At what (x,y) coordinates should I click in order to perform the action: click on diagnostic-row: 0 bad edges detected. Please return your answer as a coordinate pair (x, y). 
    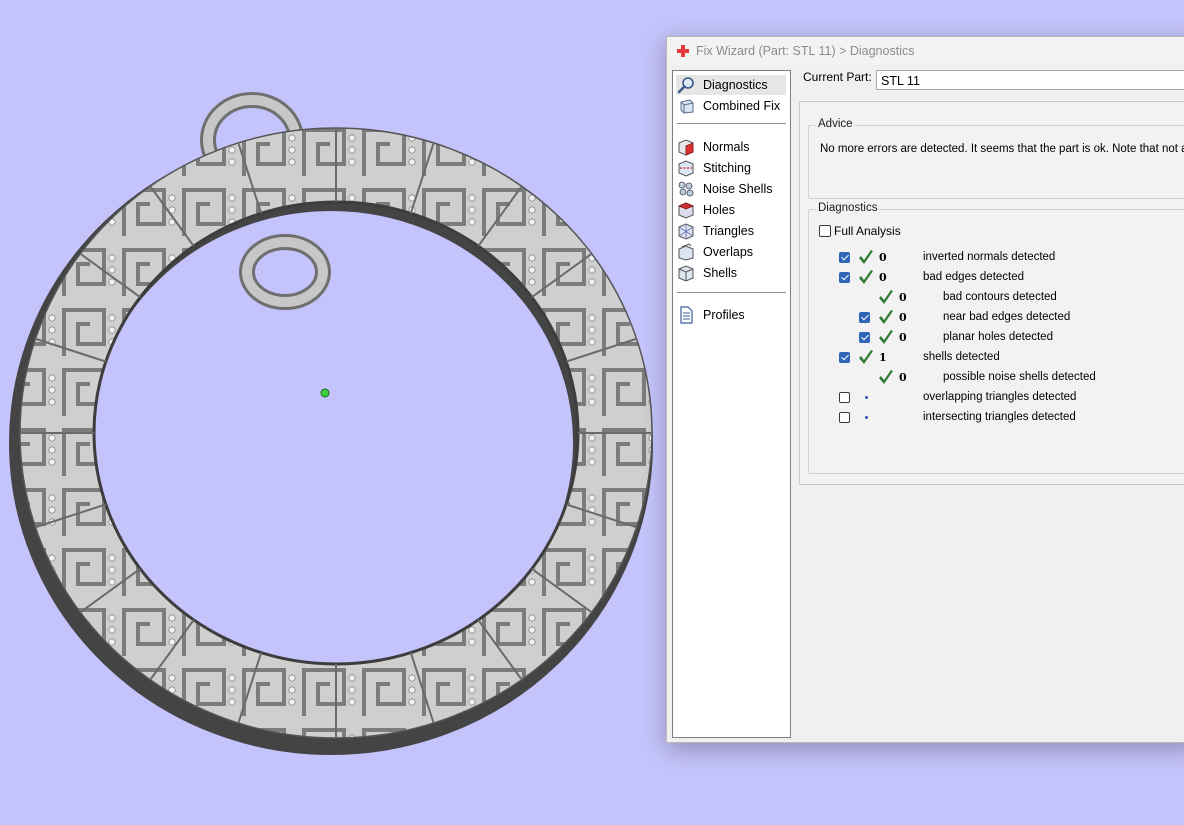
    Looking at the image, I should click on (996, 278).